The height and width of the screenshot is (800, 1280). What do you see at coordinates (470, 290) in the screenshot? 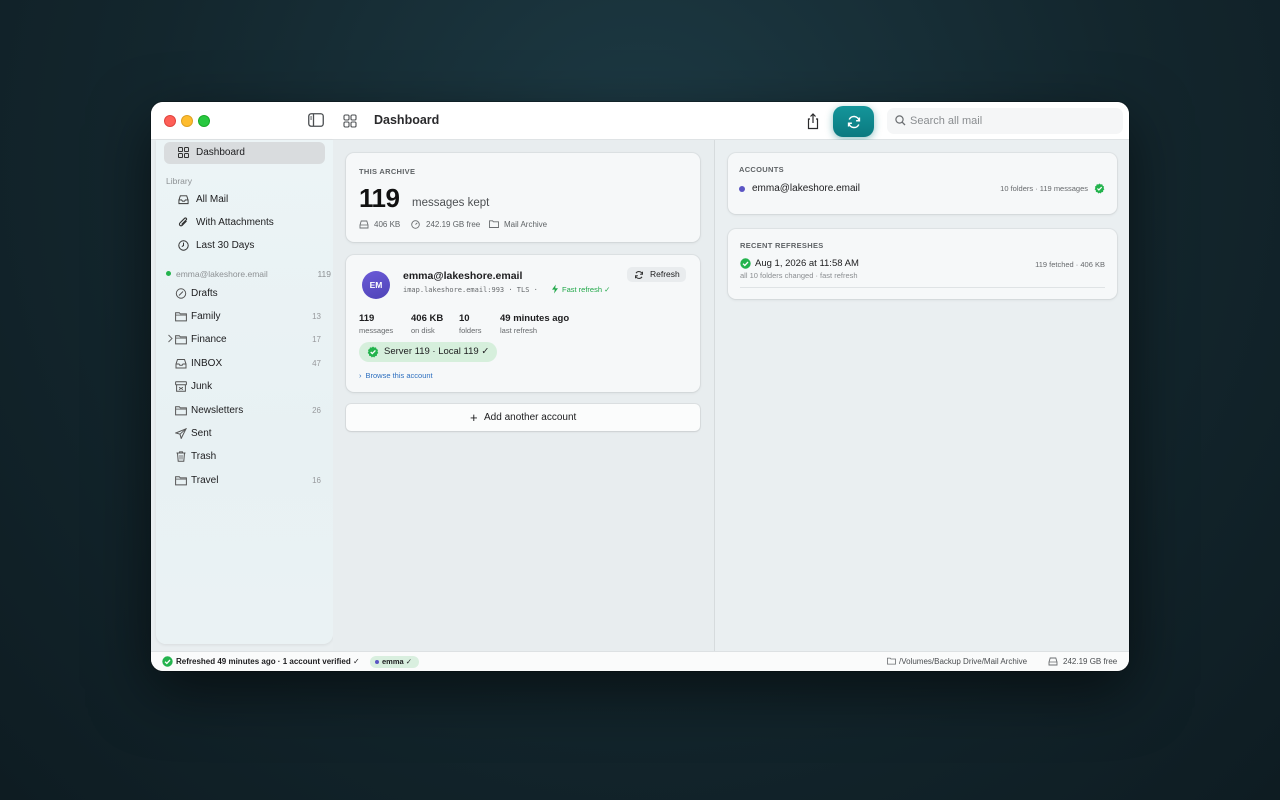
I see `account-server: imap.lakeshore.email:993 · TLS ·` at bounding box center [470, 290].